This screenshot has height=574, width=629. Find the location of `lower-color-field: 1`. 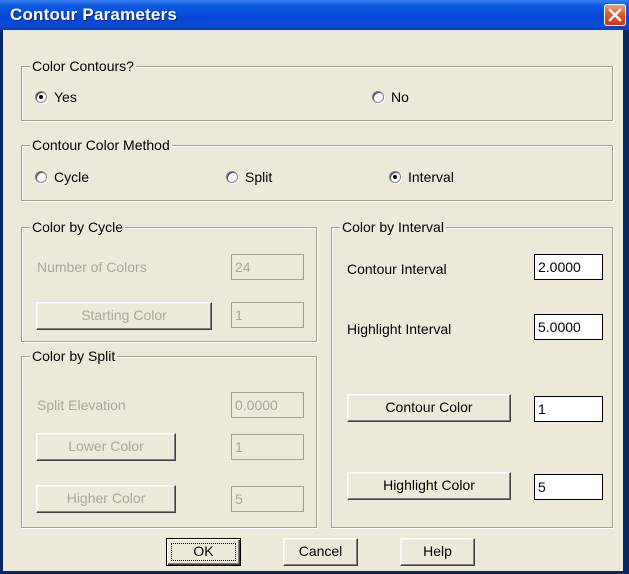

lower-color-field: 1 is located at coordinates (267, 447).